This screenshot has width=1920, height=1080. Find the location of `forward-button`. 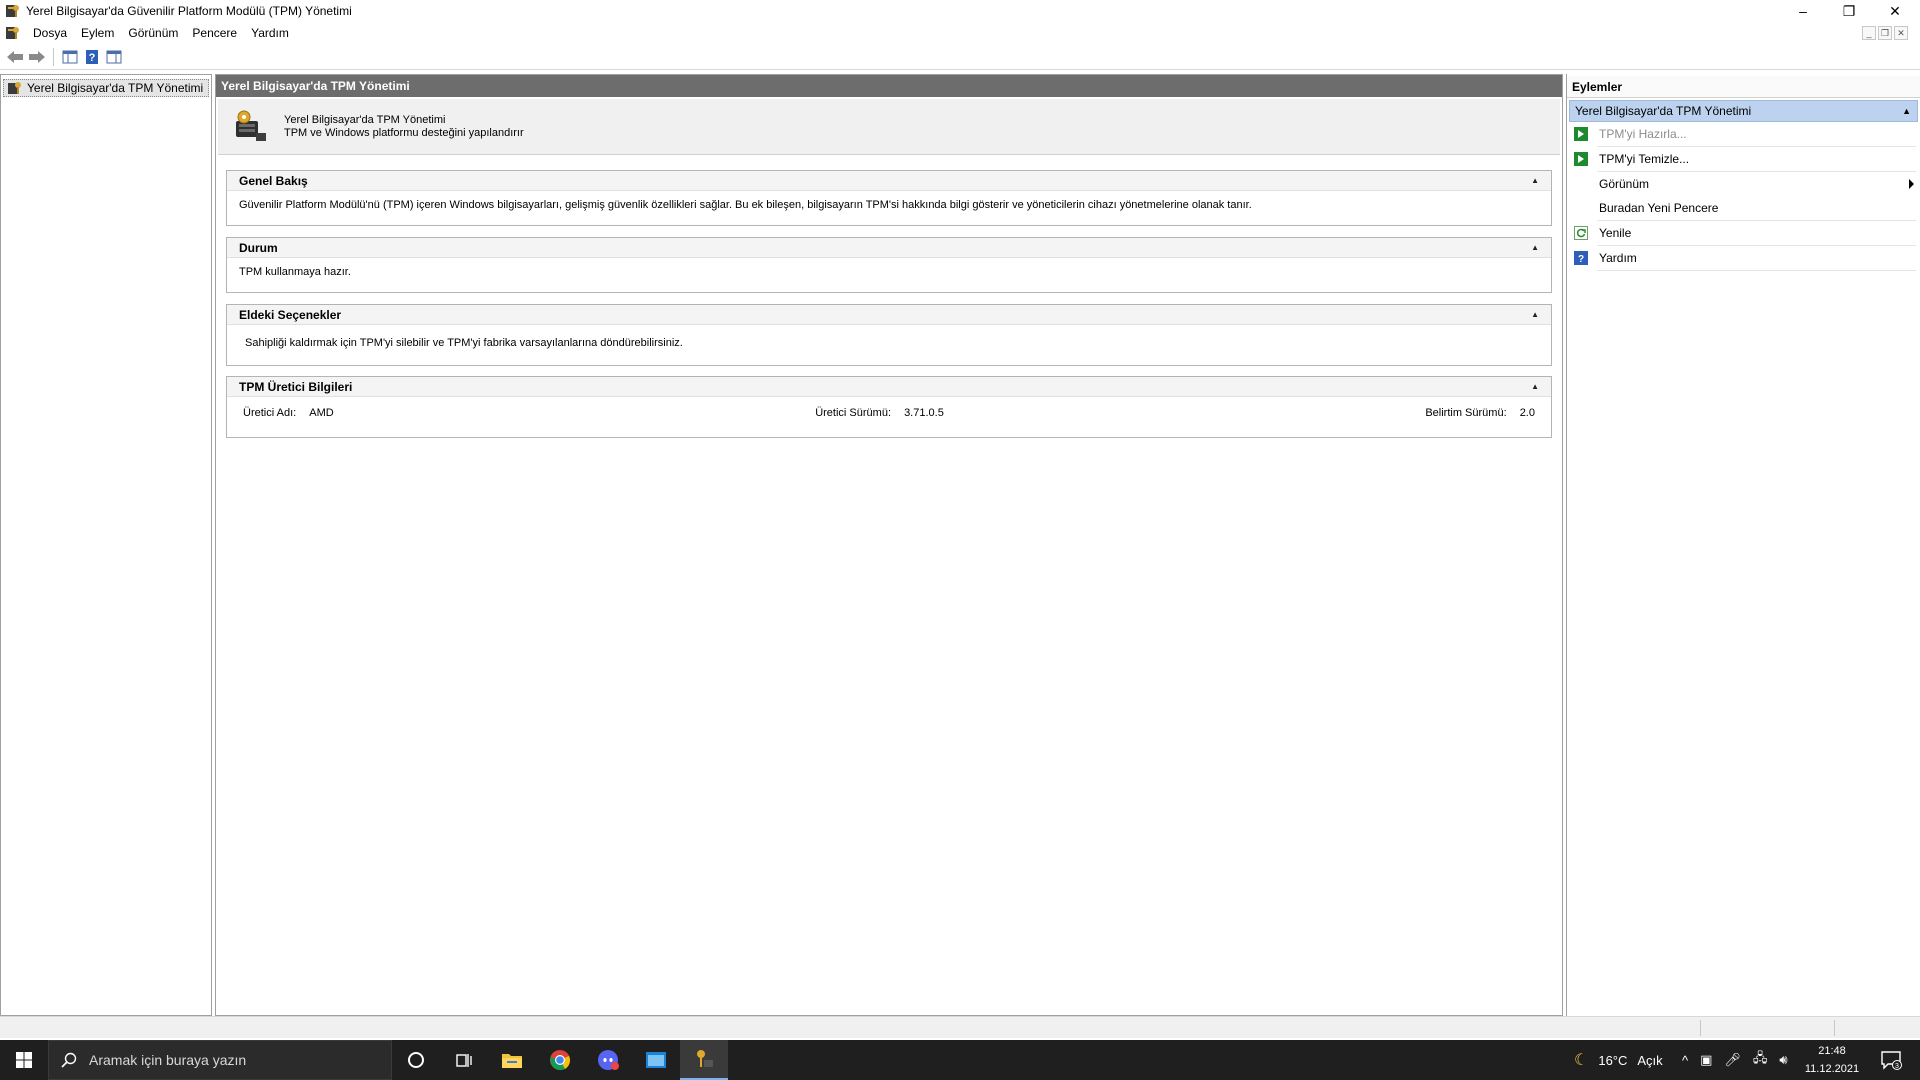

forward-button is located at coordinates (37, 57).